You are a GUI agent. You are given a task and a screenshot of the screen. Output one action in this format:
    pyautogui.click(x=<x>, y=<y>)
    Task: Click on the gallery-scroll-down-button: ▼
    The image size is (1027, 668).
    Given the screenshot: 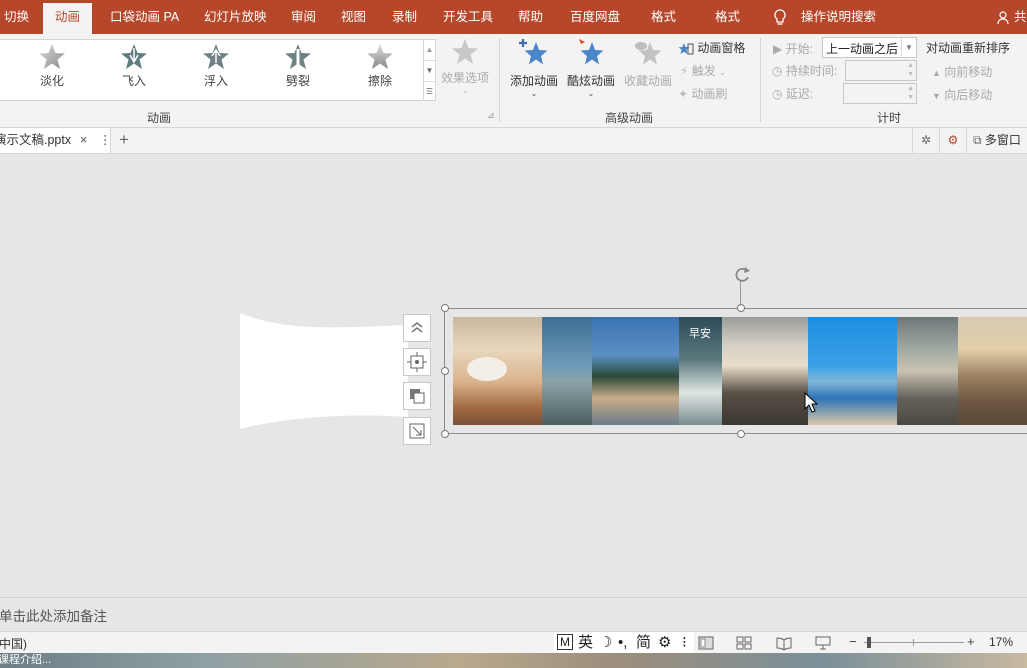 What is the action you would take?
    pyautogui.click(x=429, y=70)
    